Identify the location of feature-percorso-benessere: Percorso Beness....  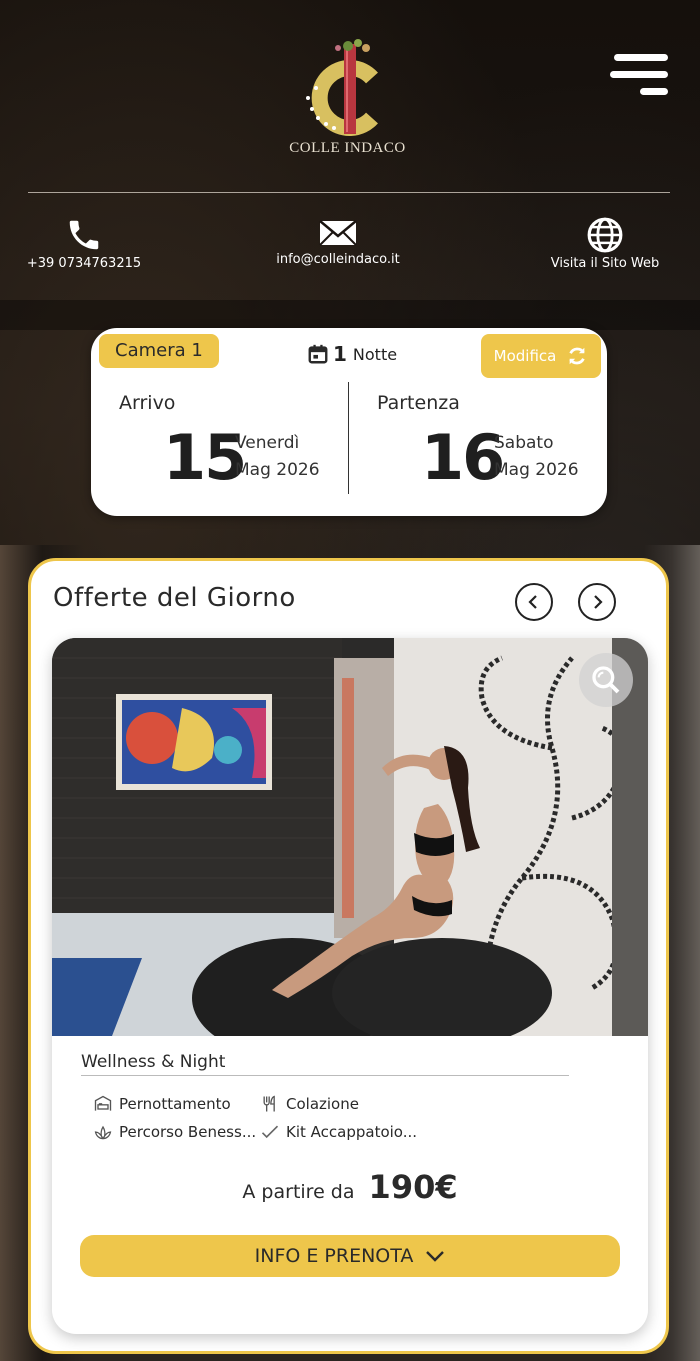
(174, 1132).